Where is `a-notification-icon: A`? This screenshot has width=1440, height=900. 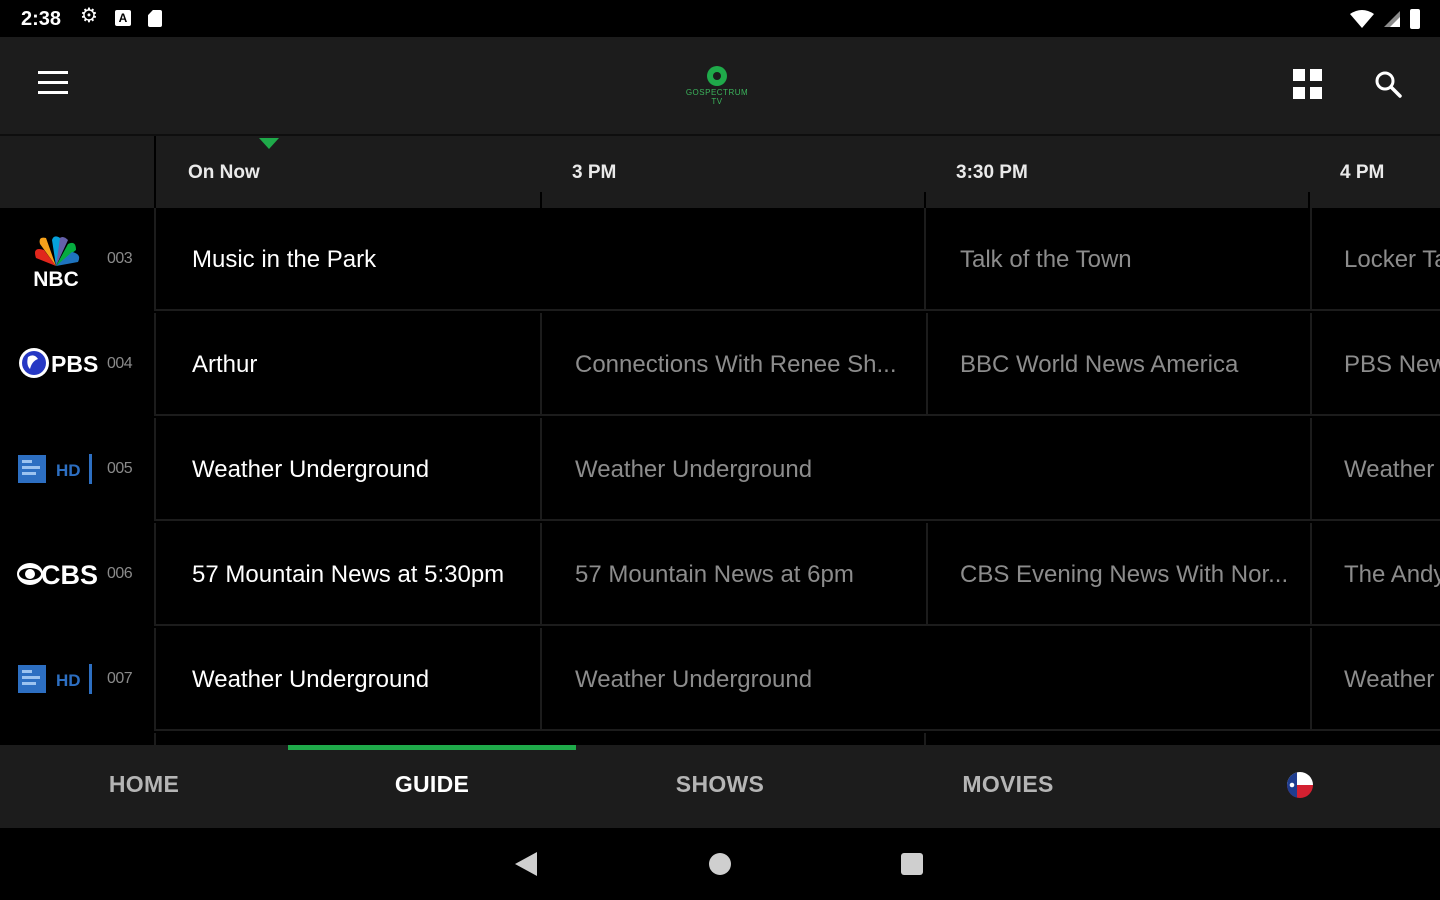
a-notification-icon: A is located at coordinates (123, 18).